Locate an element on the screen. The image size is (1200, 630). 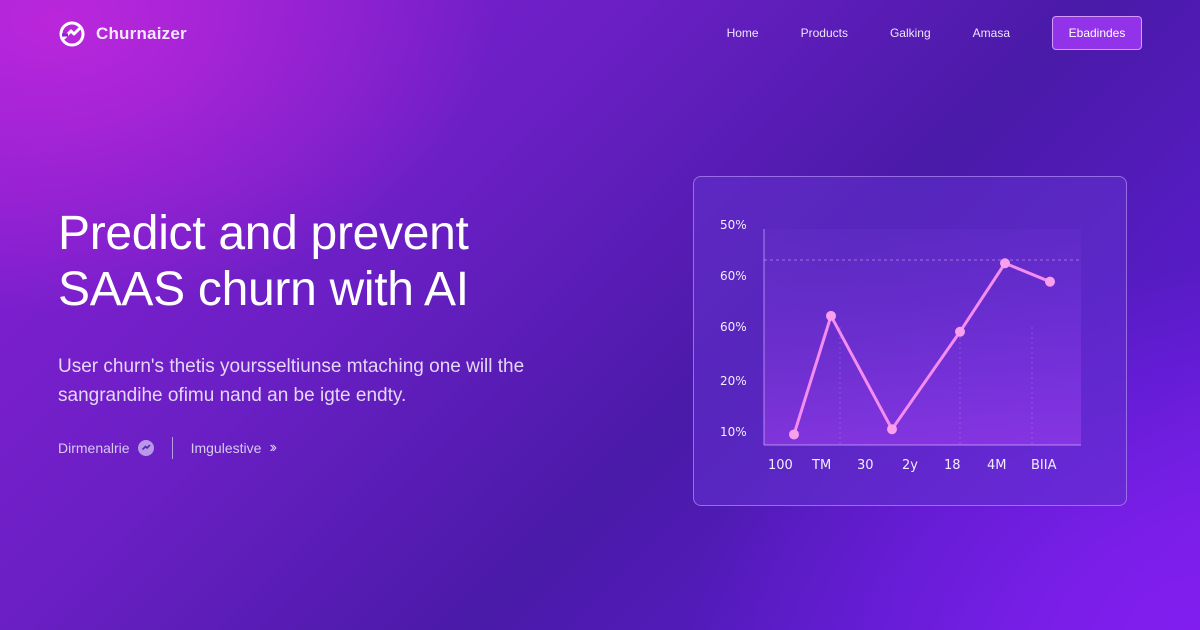
brand-logo: Churnaizer is located at coordinates (122, 34).